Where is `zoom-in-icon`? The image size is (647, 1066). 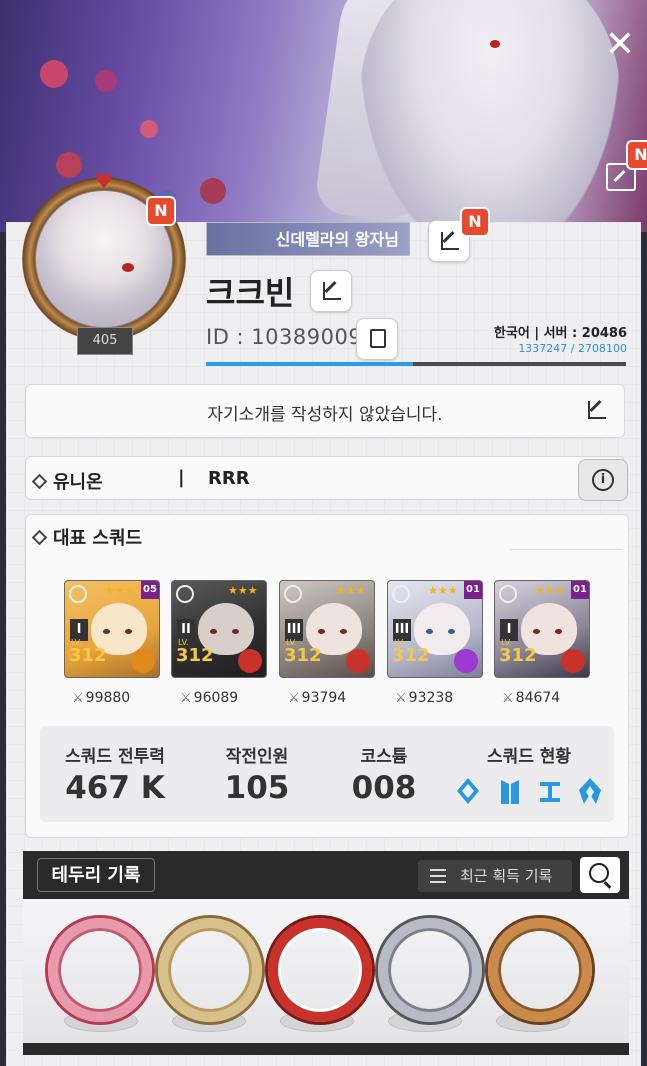 zoom-in-icon is located at coordinates (599, 873).